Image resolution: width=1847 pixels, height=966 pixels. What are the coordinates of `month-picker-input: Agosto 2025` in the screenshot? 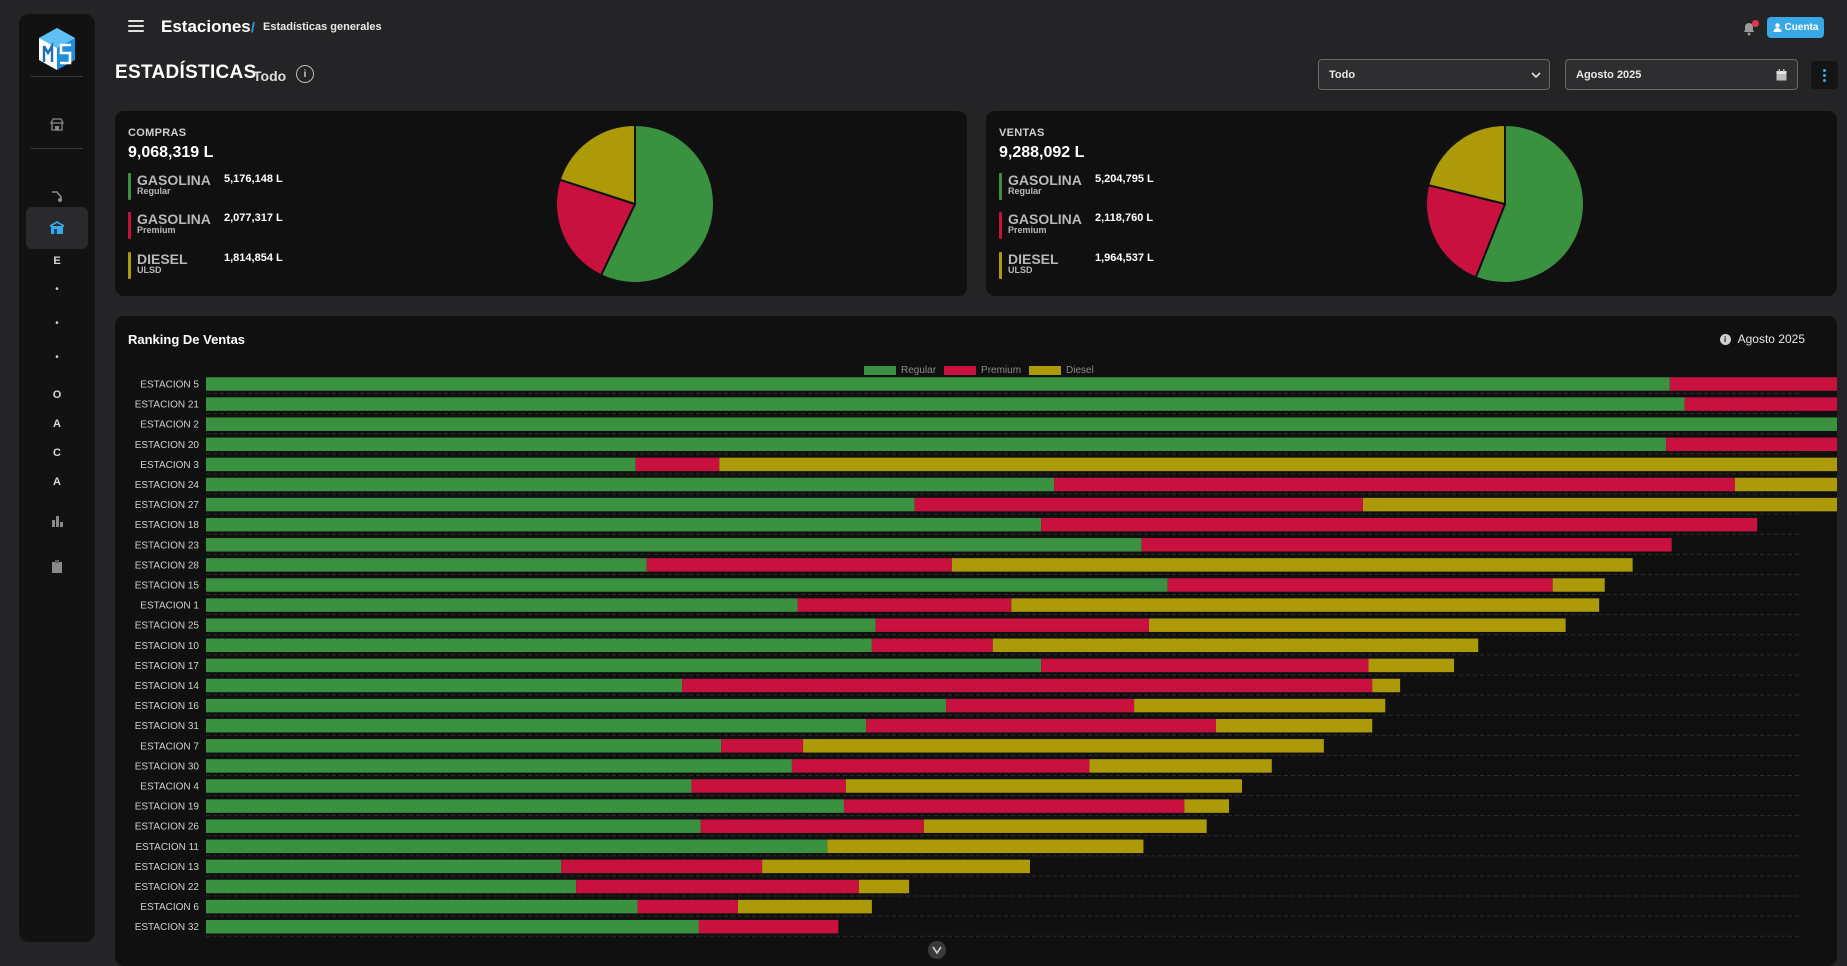 It's located at (1681, 74).